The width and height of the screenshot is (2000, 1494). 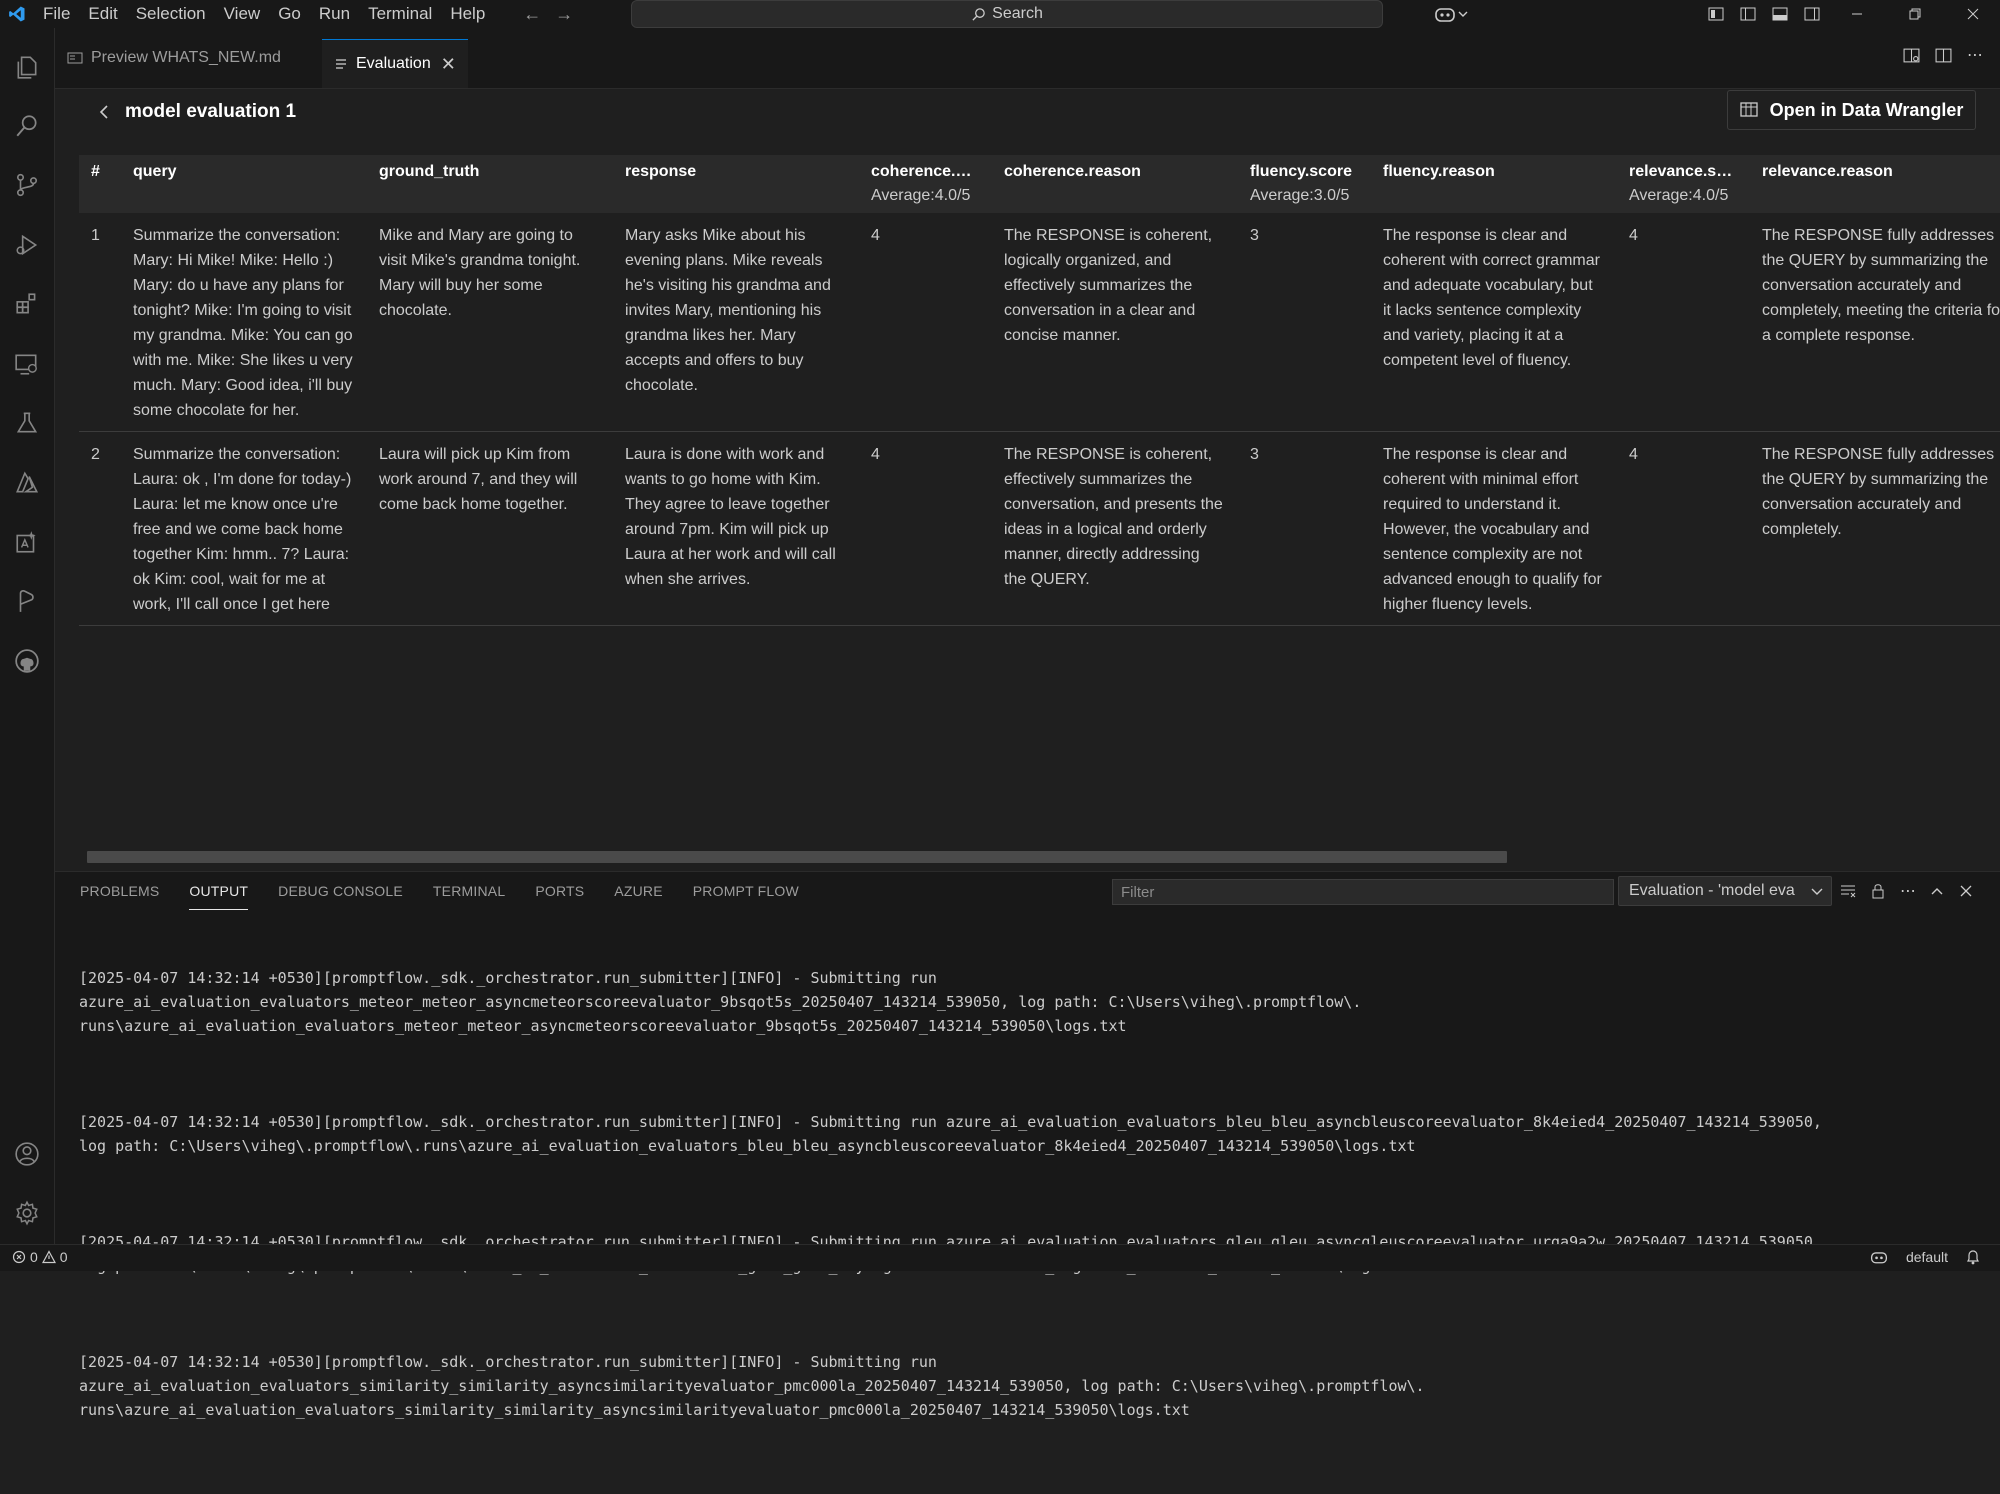 I want to click on cell-index: 2, so click(x=100, y=528).